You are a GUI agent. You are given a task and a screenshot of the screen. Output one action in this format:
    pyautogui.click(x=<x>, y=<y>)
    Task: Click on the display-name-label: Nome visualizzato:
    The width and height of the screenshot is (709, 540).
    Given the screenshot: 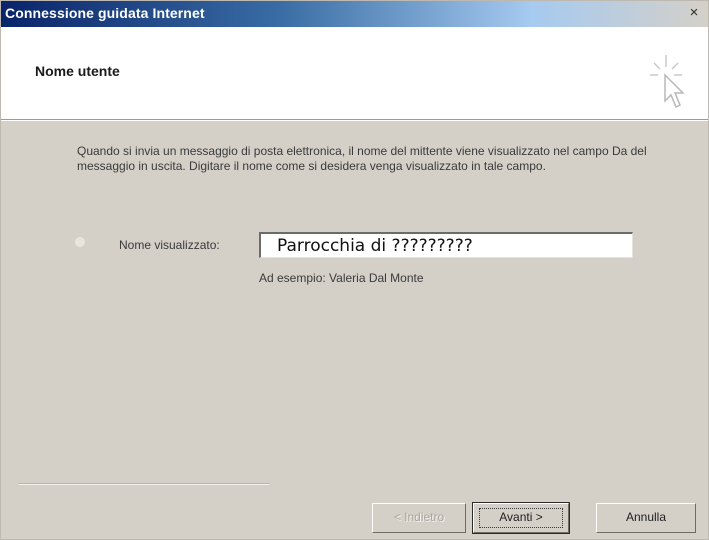 What is the action you would take?
    pyautogui.click(x=169, y=245)
    